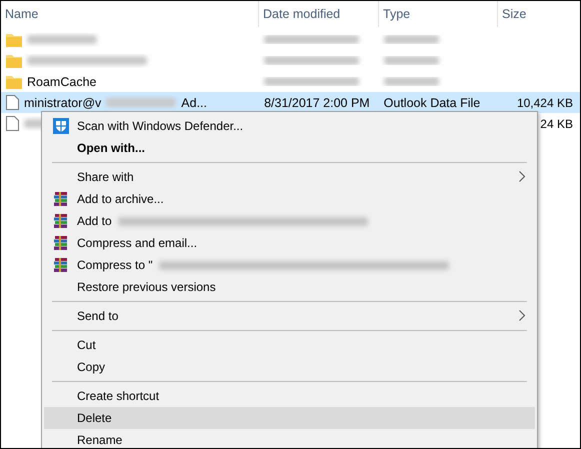 This screenshot has width=581, height=449. What do you see at coordinates (63, 103) in the screenshot?
I see `file-name: ministrator@v` at bounding box center [63, 103].